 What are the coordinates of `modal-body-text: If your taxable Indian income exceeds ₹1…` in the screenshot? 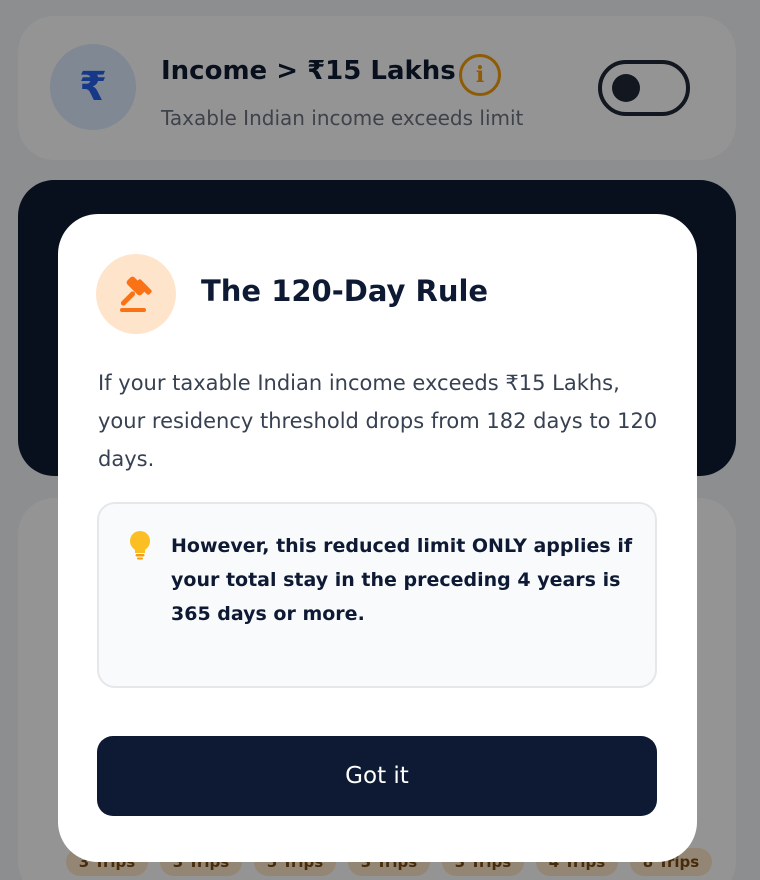 It's located at (378, 421).